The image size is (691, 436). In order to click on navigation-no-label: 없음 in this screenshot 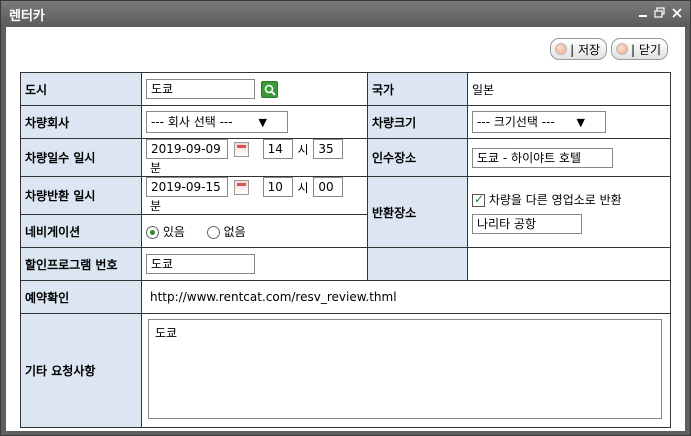, I will do `click(234, 231)`.